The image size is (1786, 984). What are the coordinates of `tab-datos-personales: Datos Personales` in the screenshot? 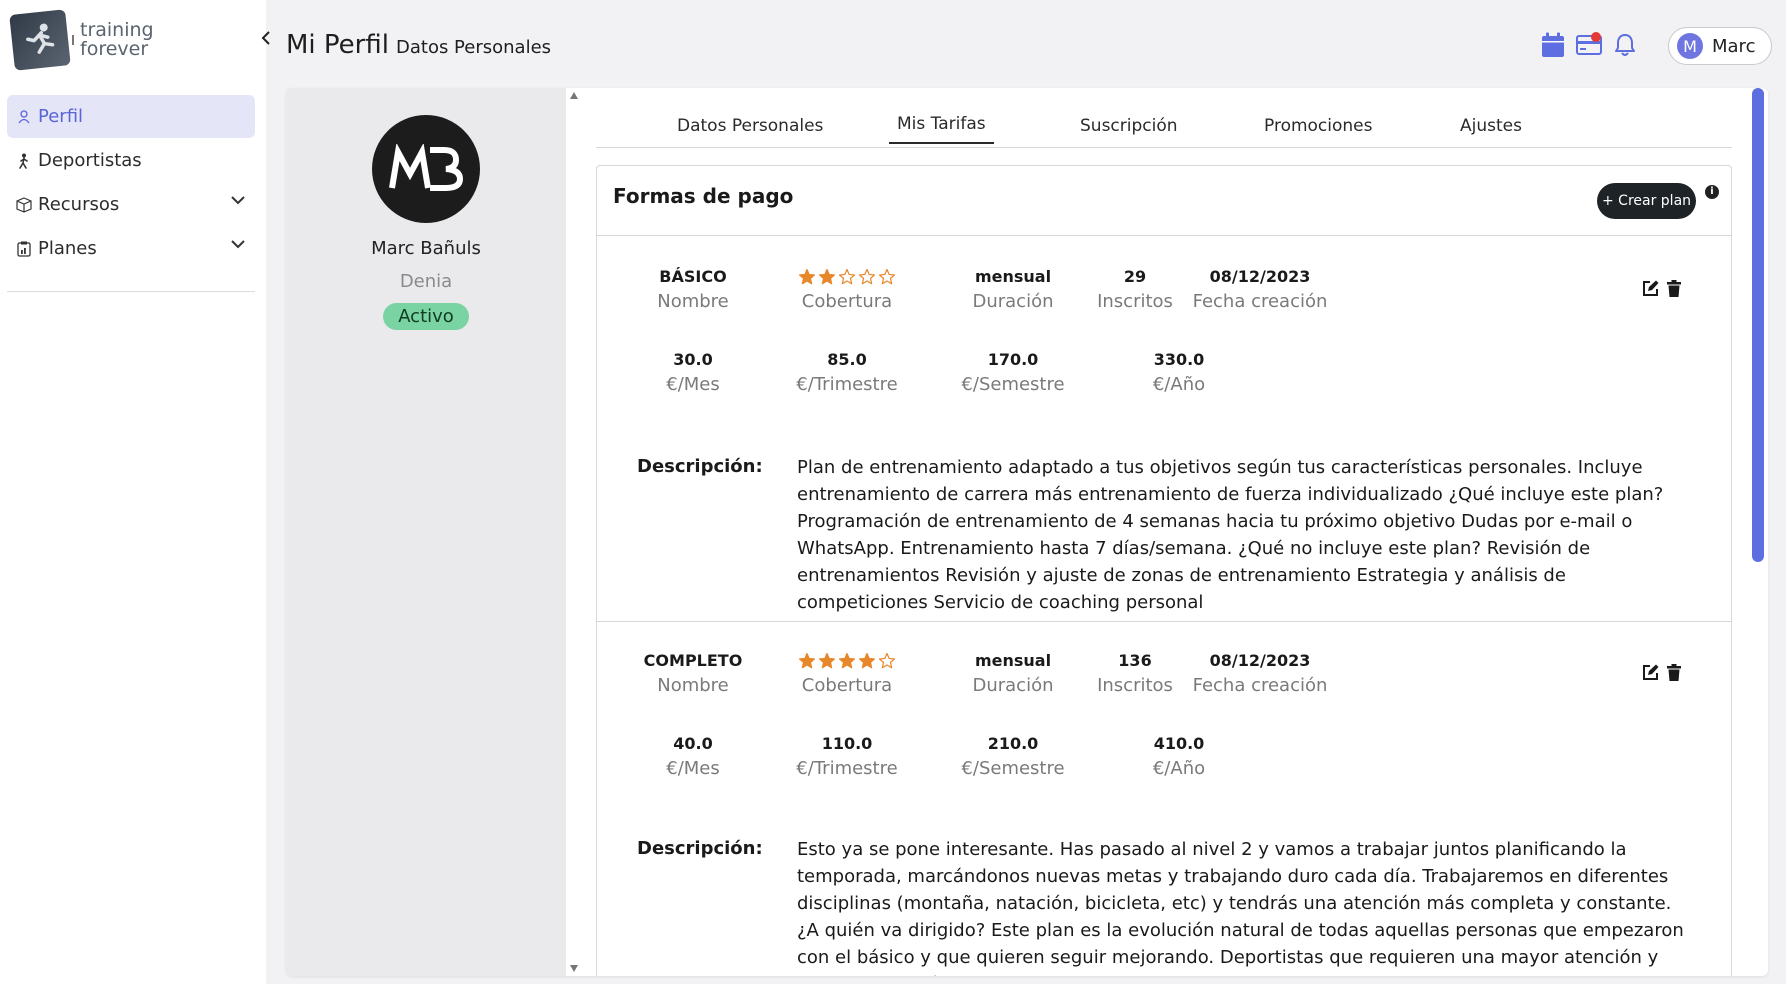 It's located at (750, 126).